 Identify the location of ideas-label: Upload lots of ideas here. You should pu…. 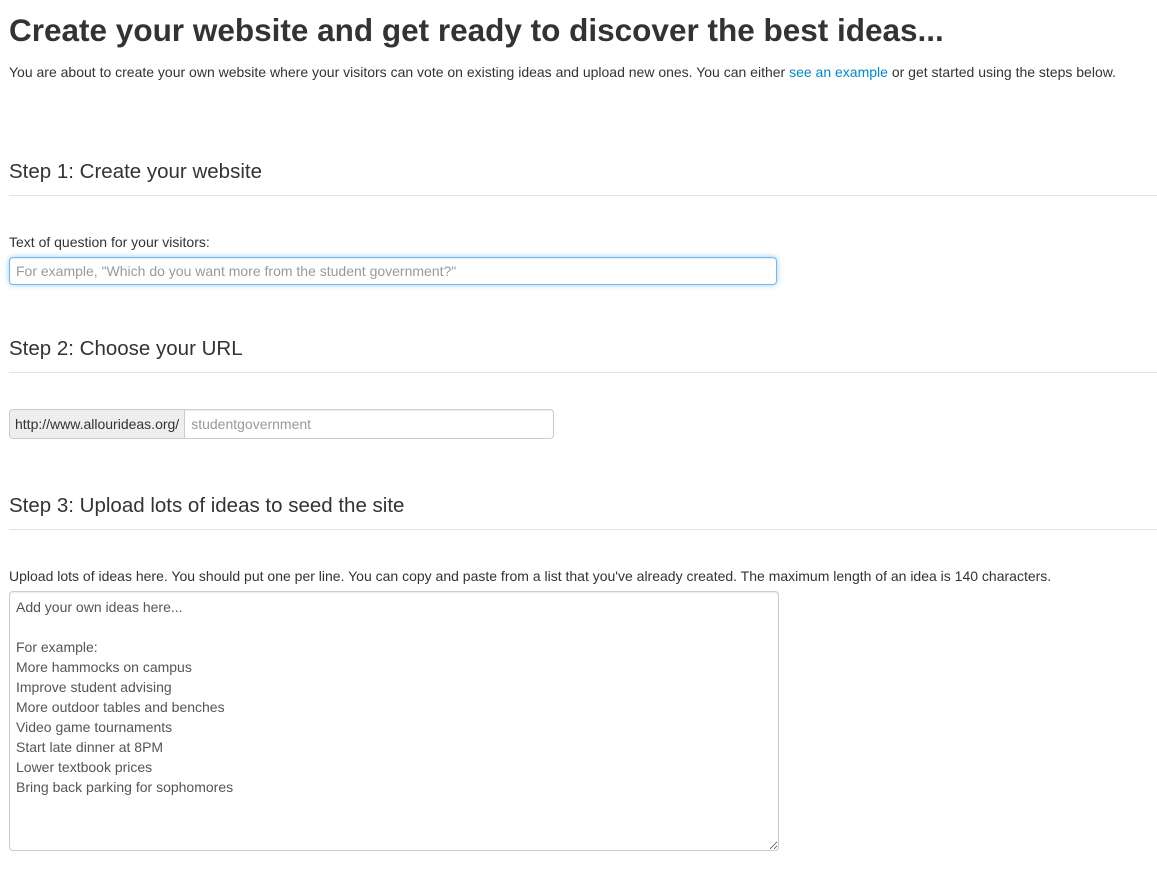
(530, 576).